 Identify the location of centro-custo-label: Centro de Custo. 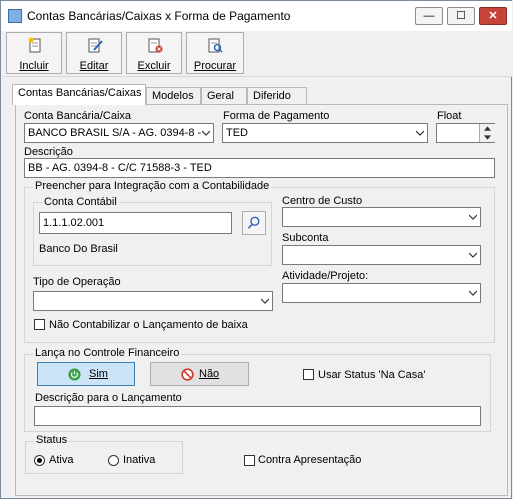
(322, 201).